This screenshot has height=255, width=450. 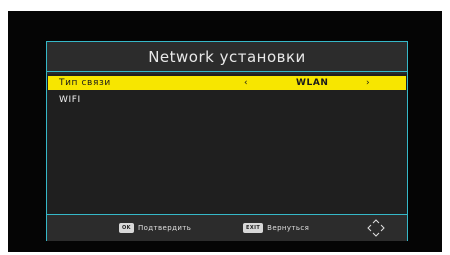 What do you see at coordinates (253, 228) in the screenshot?
I see `exit-key-icon: EXIT` at bounding box center [253, 228].